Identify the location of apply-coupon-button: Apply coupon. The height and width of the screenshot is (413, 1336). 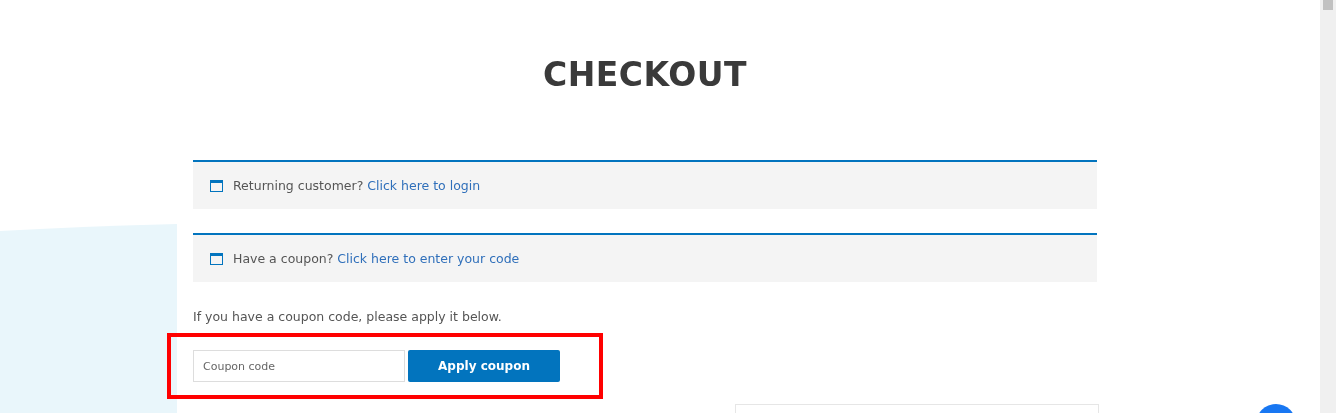
(484, 366).